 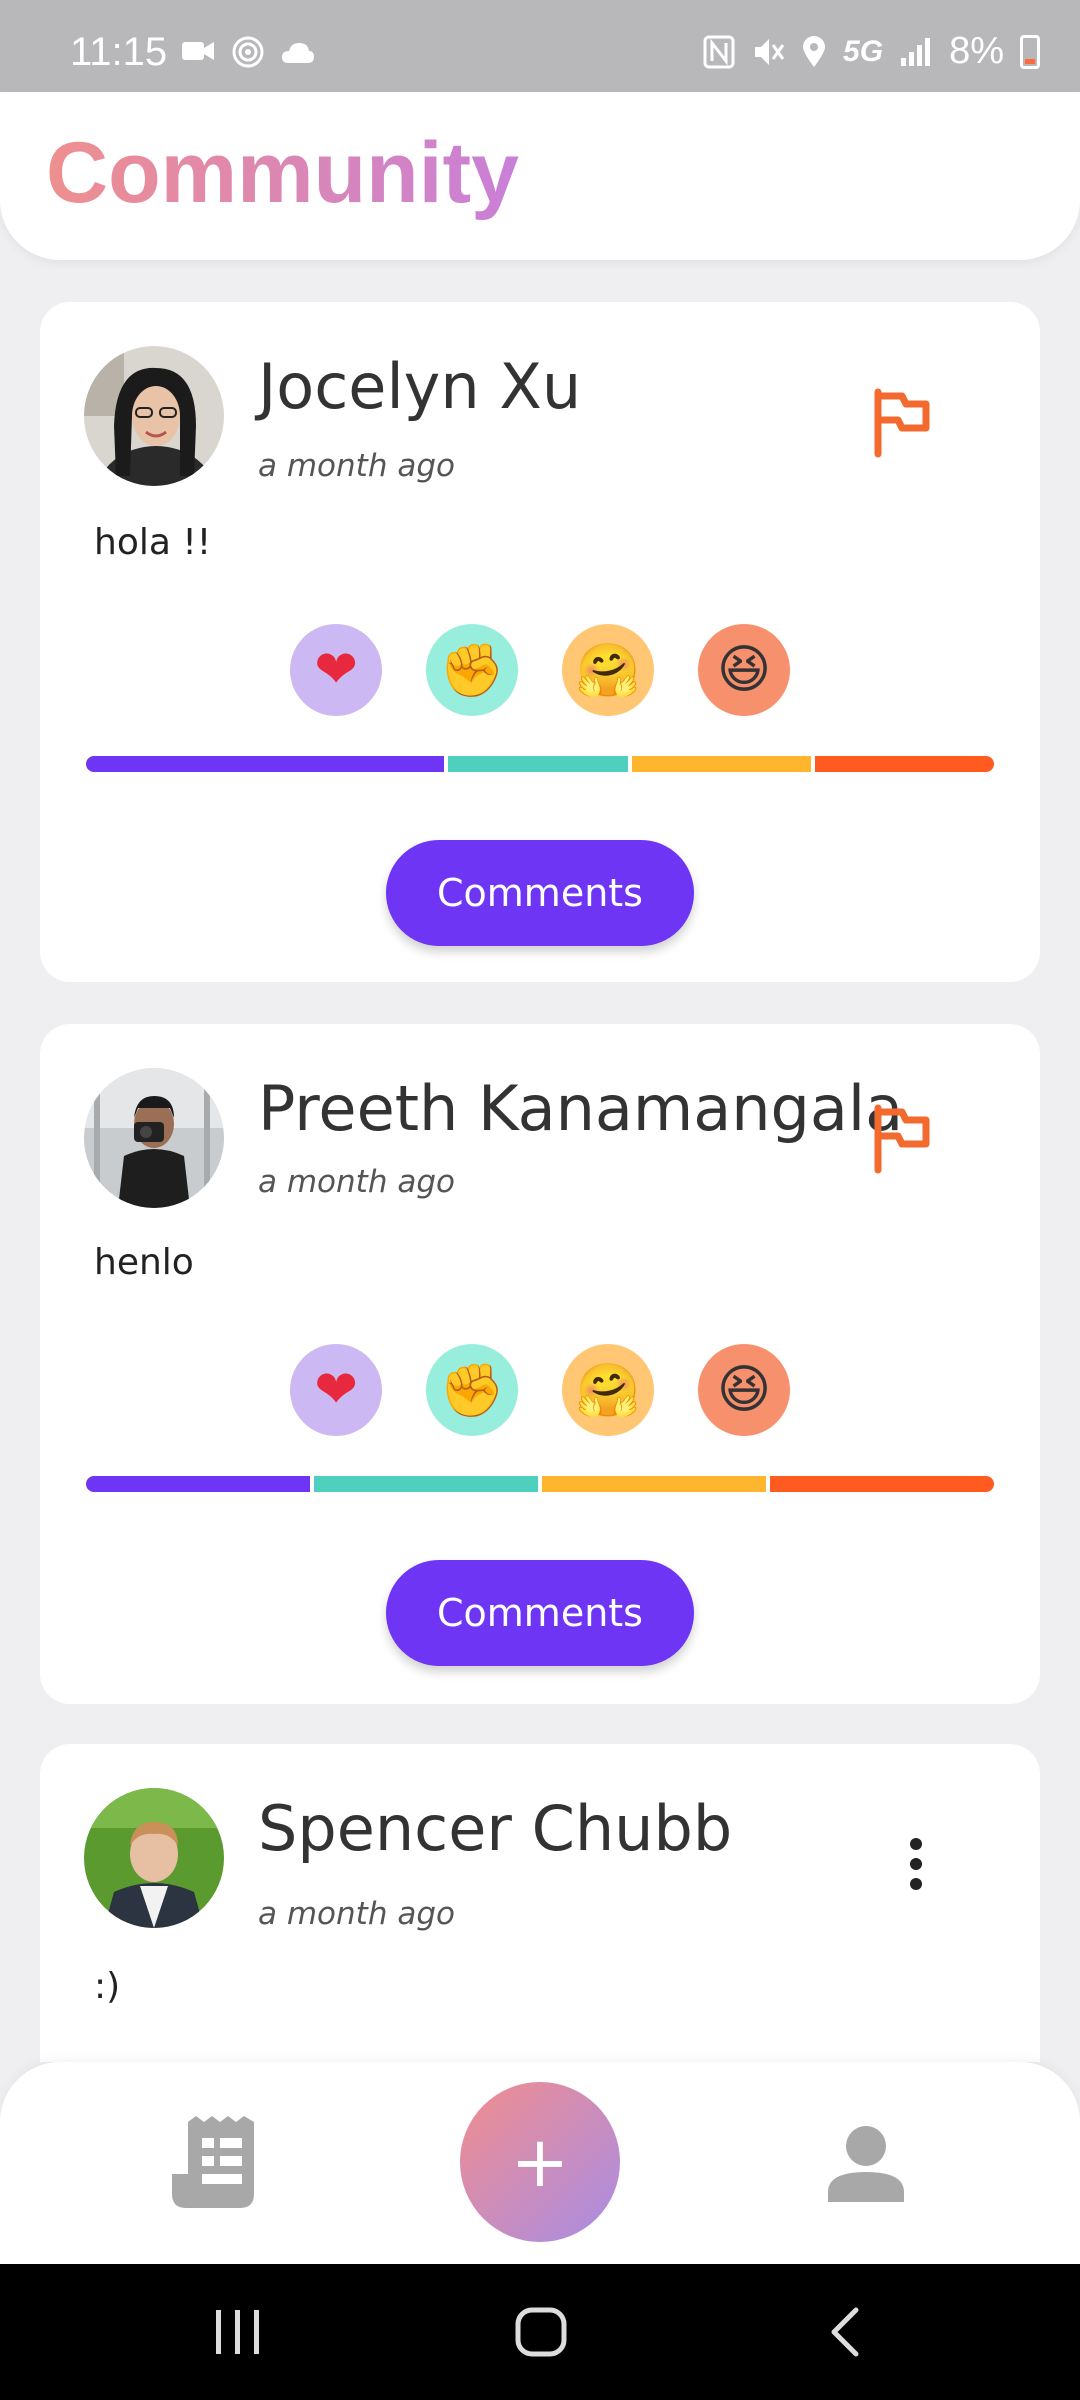 I want to click on status-left-icons, so click(x=248, y=52).